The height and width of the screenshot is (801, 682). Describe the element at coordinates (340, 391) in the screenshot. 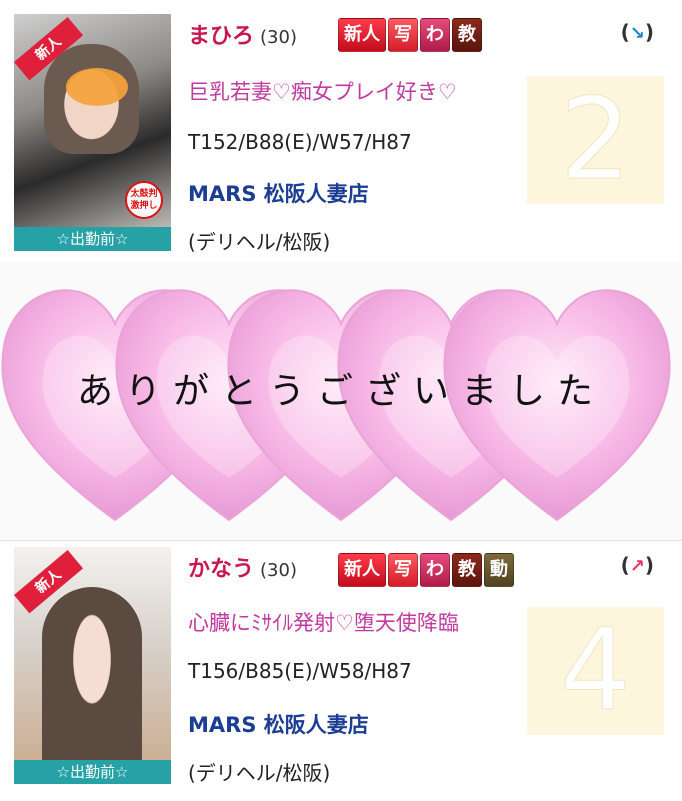

I see `thanks-message: ありがとうございました` at that location.